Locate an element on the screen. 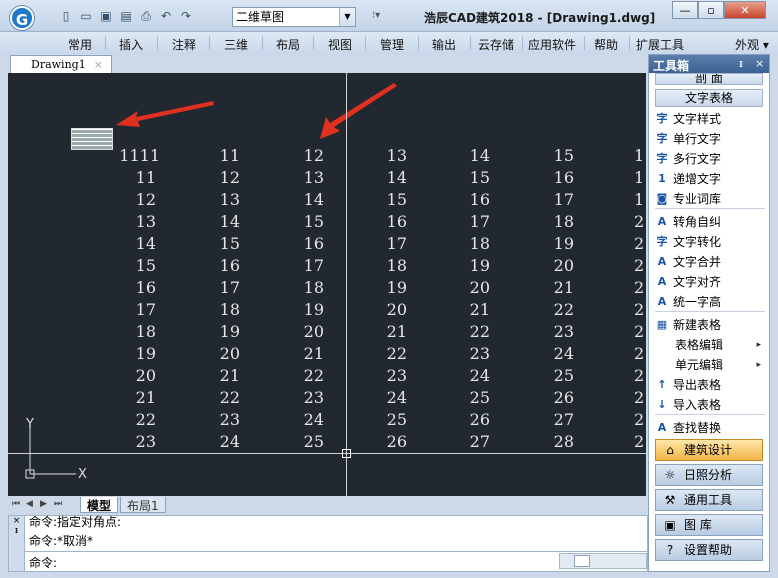 The width and height of the screenshot is (778, 578). toolbox-item-label: 单行文字 is located at coordinates (697, 139).